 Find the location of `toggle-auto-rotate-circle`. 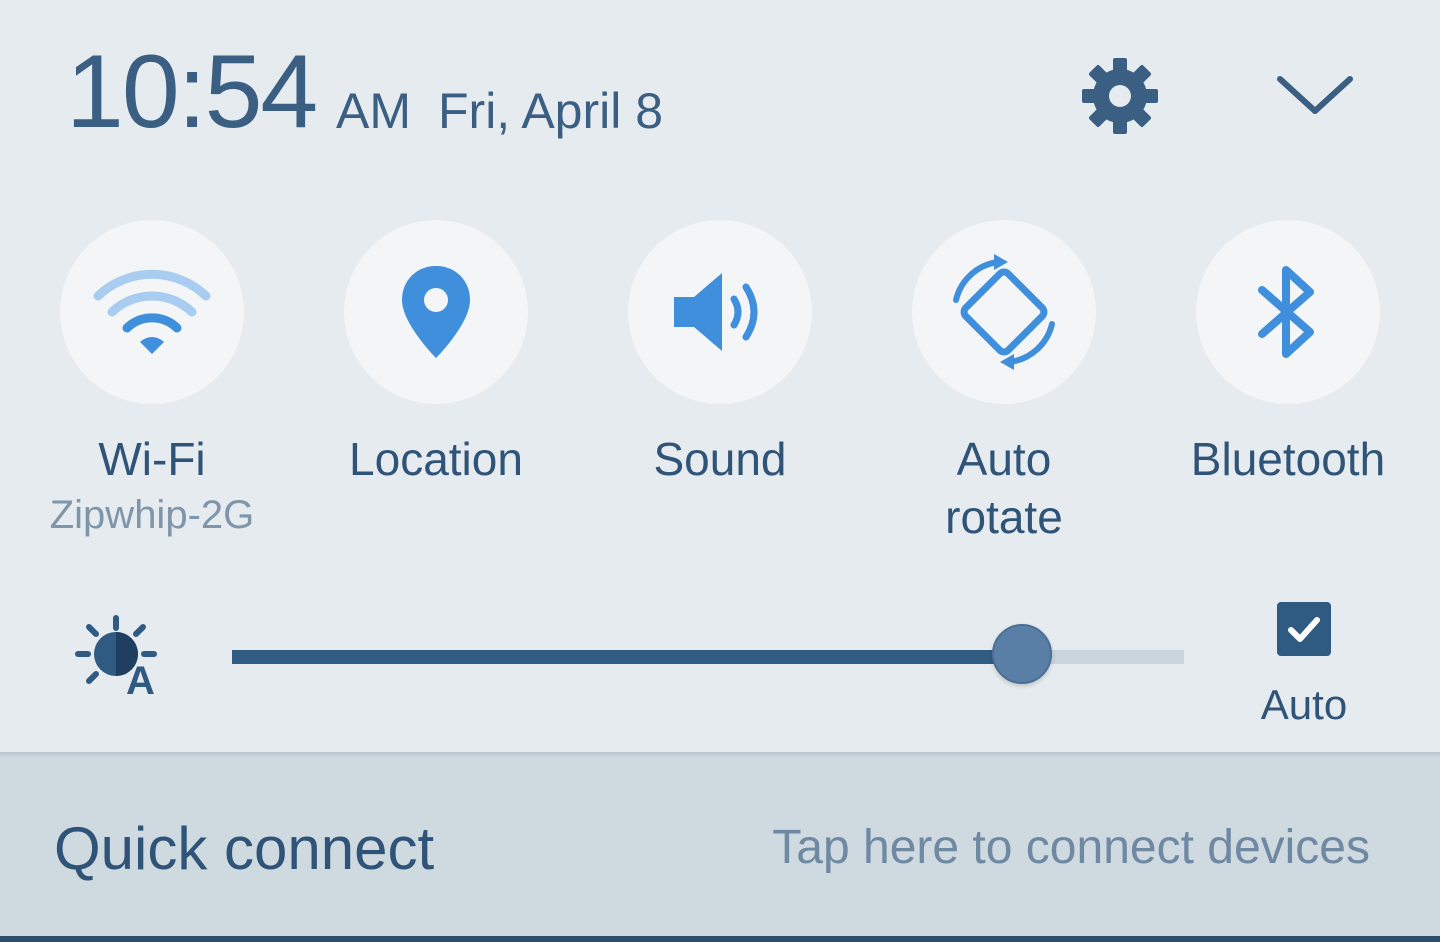

toggle-auto-rotate-circle is located at coordinates (1004, 312).